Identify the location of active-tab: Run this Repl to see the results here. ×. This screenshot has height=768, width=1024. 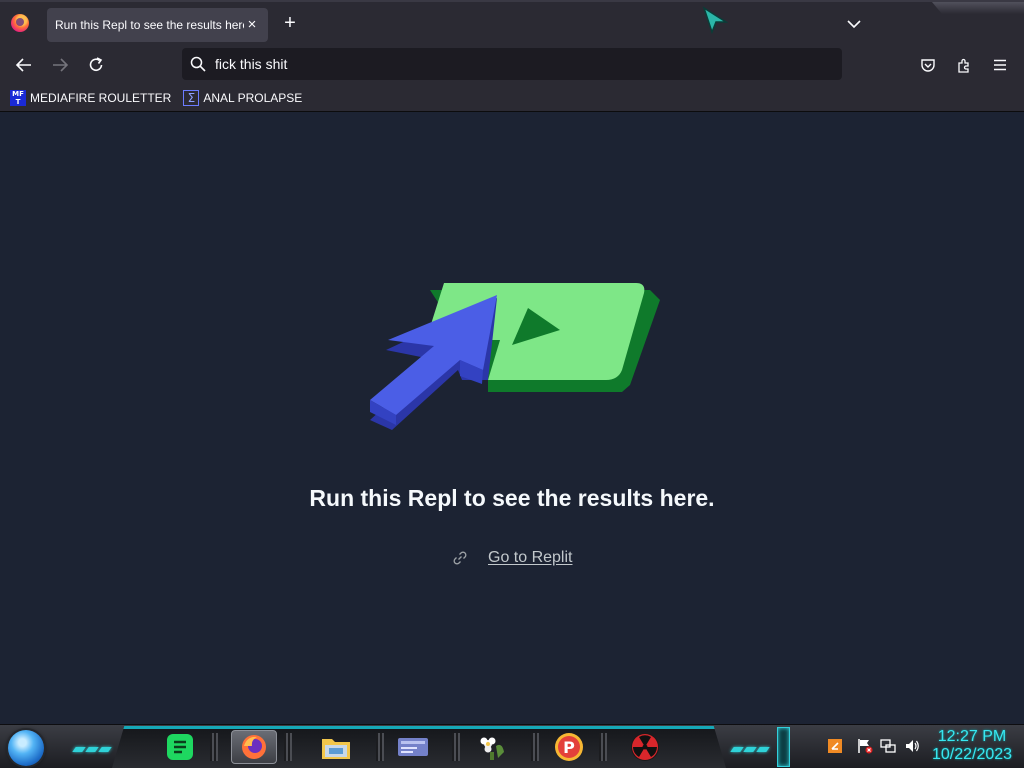
(157, 25).